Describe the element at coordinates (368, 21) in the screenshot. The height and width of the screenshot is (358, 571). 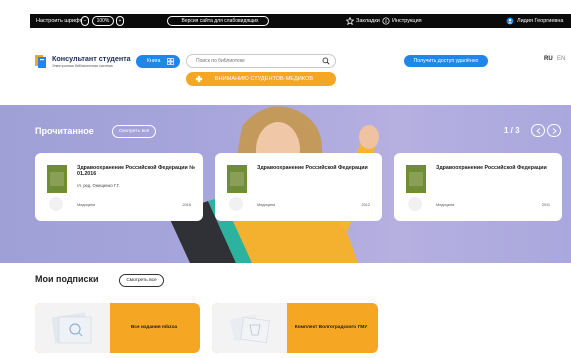
I see `bookmarks-link: Закладки` at that location.